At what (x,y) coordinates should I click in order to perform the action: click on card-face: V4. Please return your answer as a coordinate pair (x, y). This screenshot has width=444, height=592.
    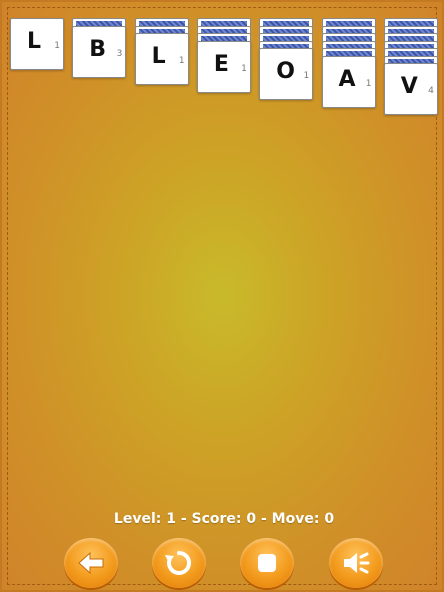
    Looking at the image, I should click on (410, 89).